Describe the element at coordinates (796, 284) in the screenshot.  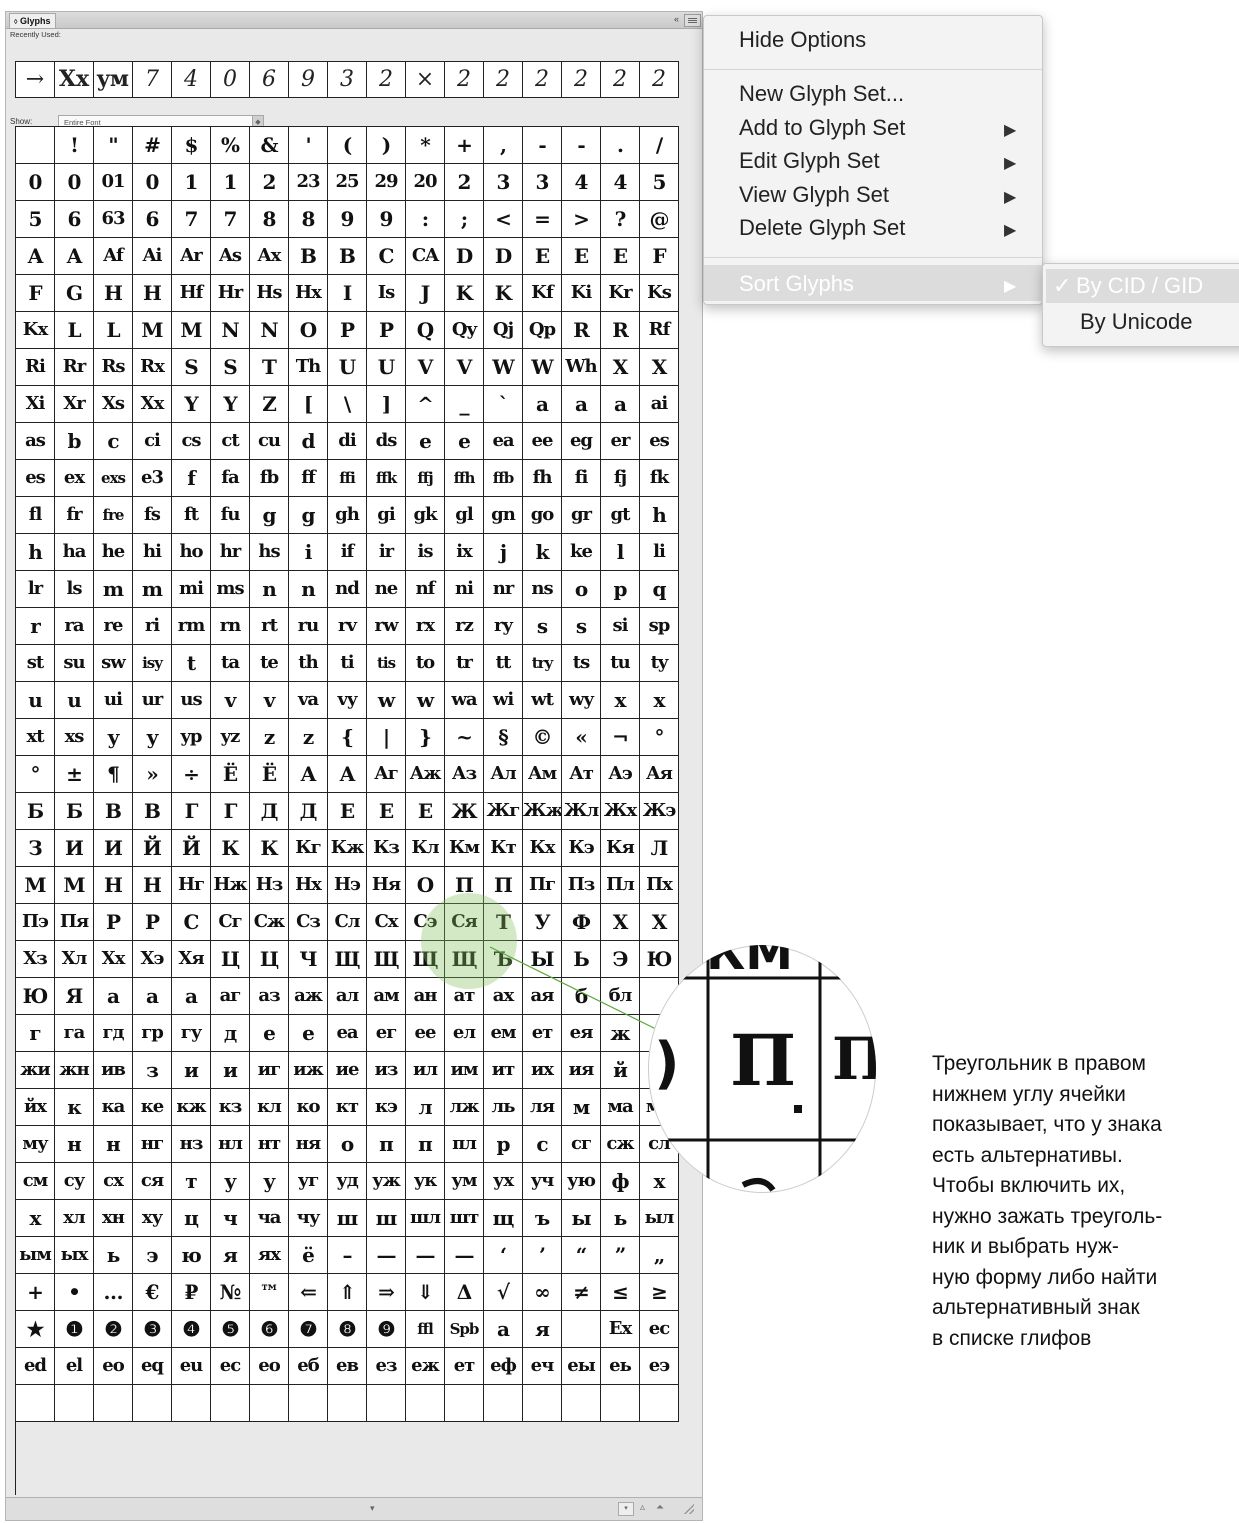
I see `menu-item-sort-glyphs: Sort Glyphs` at that location.